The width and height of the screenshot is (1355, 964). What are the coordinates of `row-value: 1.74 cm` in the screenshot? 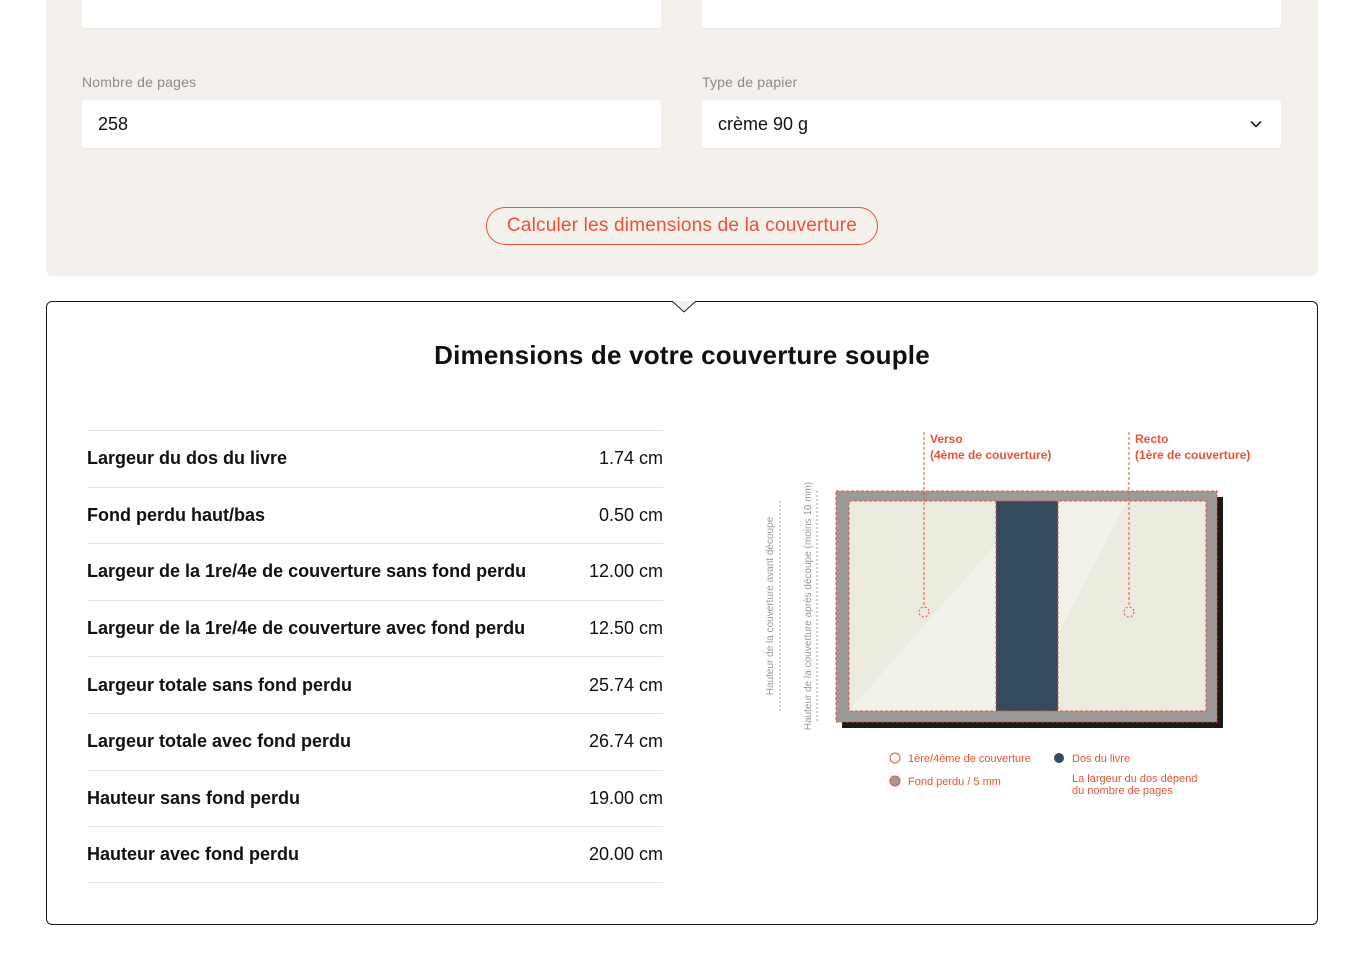 It's located at (630, 458).